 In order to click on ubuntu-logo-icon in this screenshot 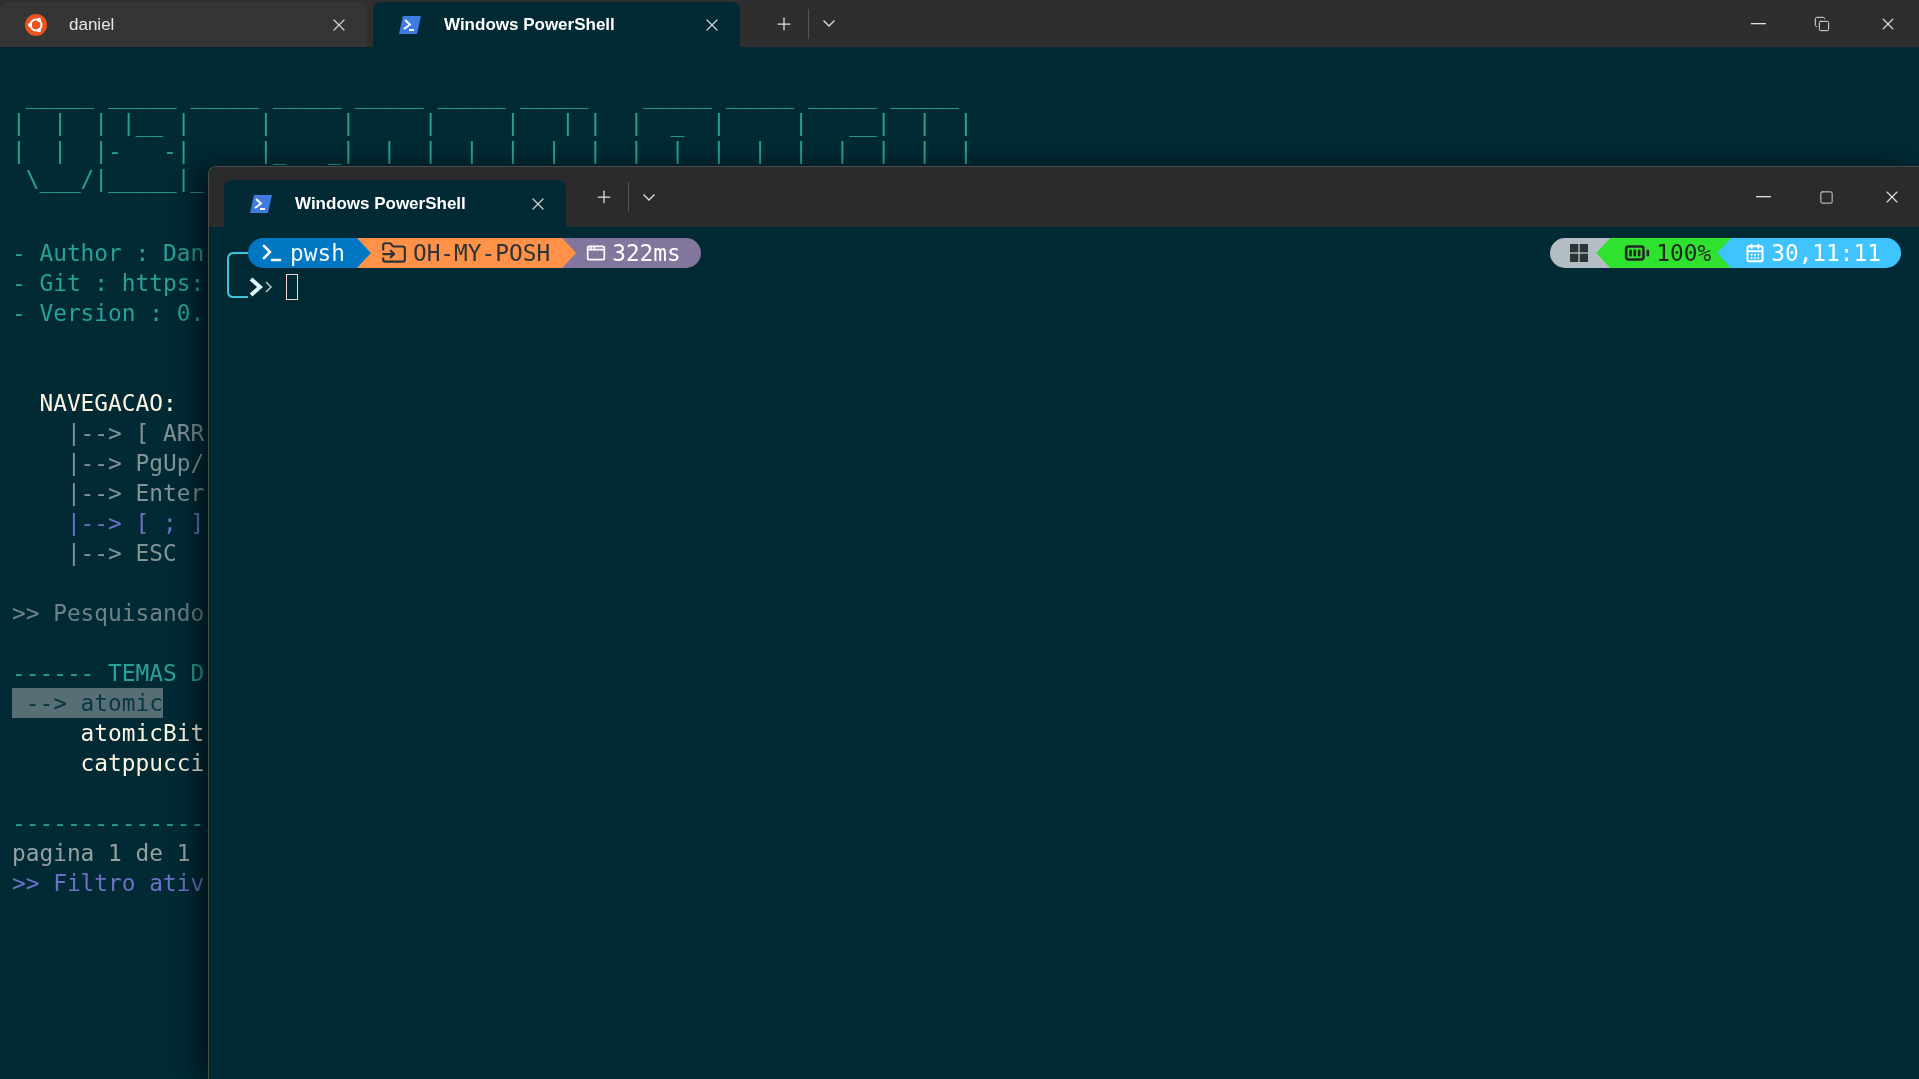, I will do `click(36, 24)`.